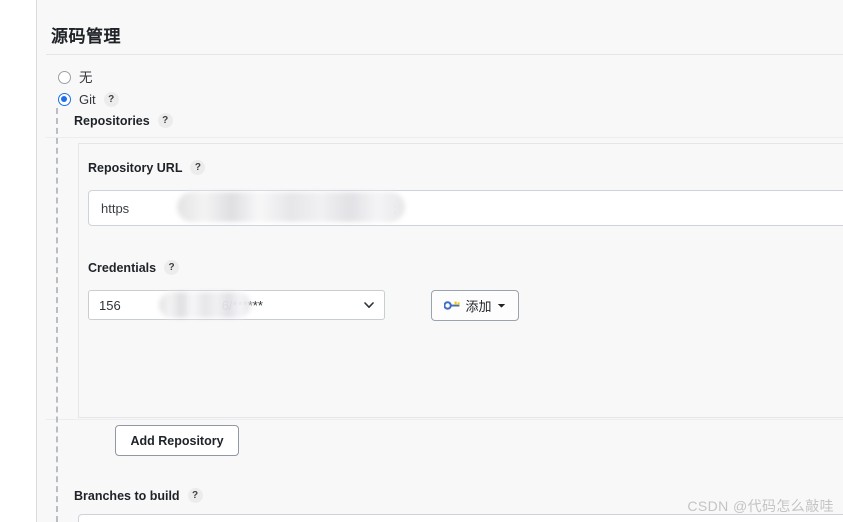 The width and height of the screenshot is (843, 522). Describe the element at coordinates (75, 77) in the screenshot. I see `radio-option-none: 无` at that location.